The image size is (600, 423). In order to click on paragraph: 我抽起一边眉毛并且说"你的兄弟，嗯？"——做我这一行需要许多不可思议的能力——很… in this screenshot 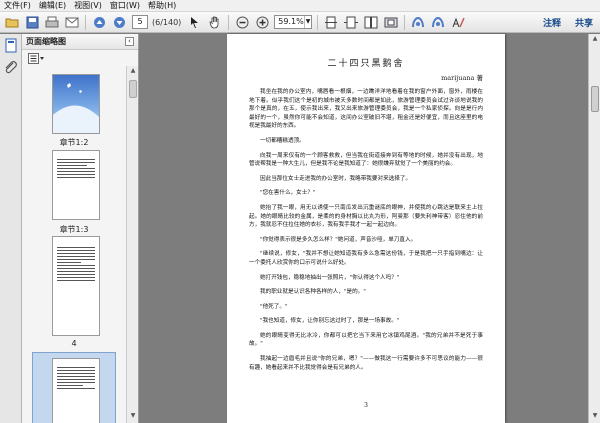, I will do `click(366, 363)`.